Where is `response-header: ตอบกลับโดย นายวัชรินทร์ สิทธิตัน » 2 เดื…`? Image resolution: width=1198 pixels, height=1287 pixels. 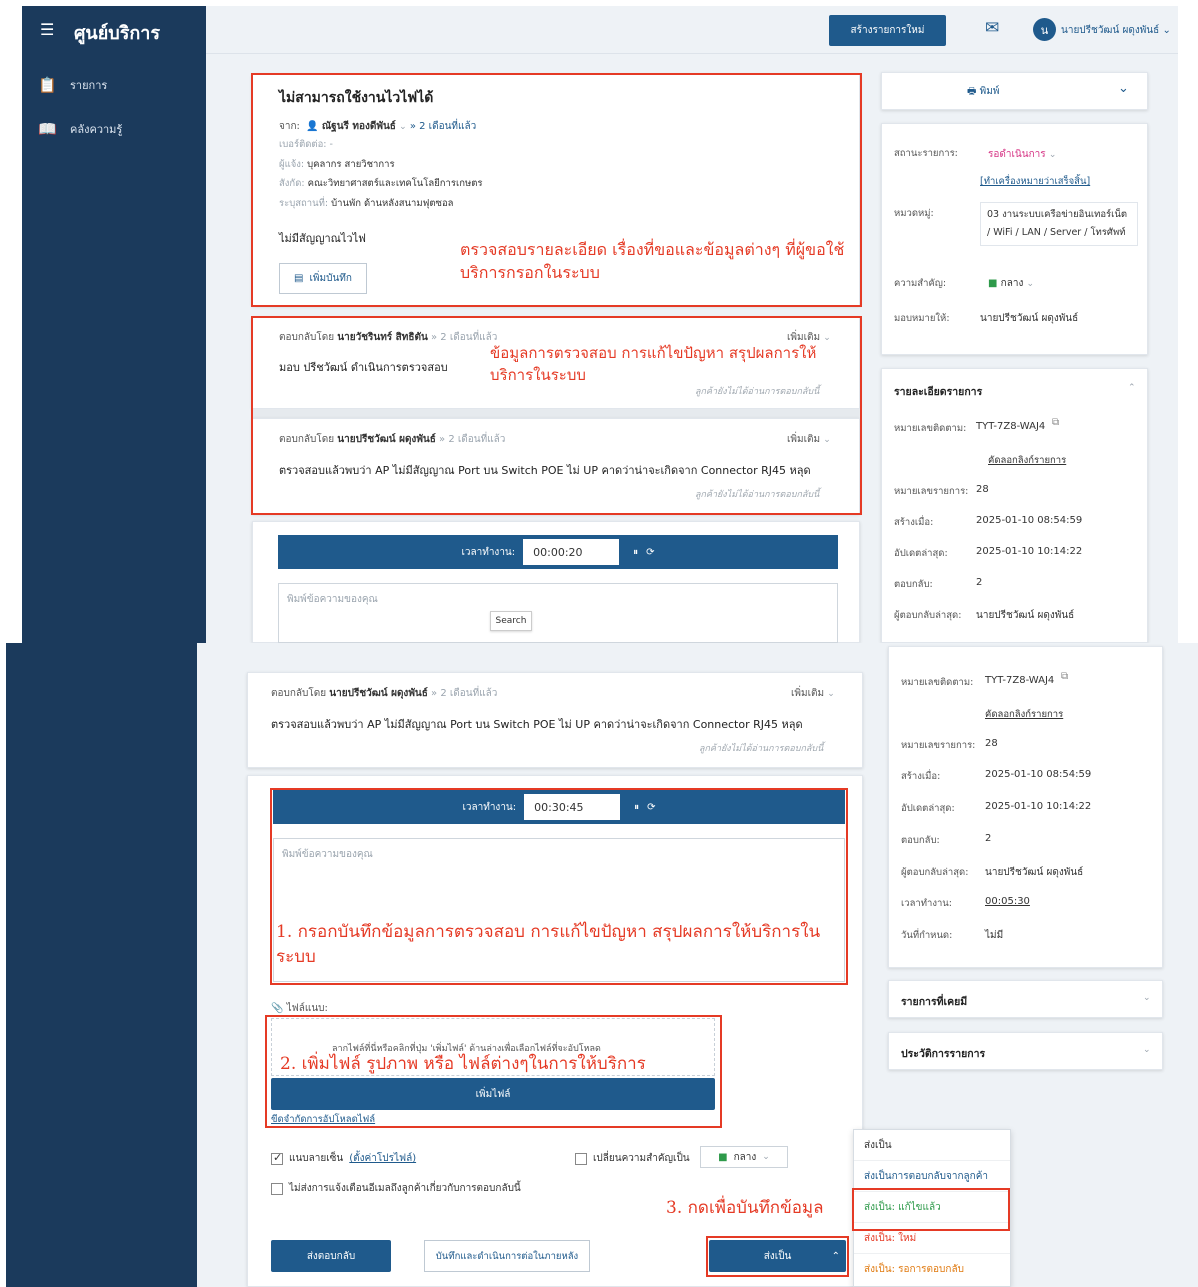
response-header: ตอบกลับโดย นายวัชรินทร์ สิทธิตัน » 2 เดื… is located at coordinates (388, 337).